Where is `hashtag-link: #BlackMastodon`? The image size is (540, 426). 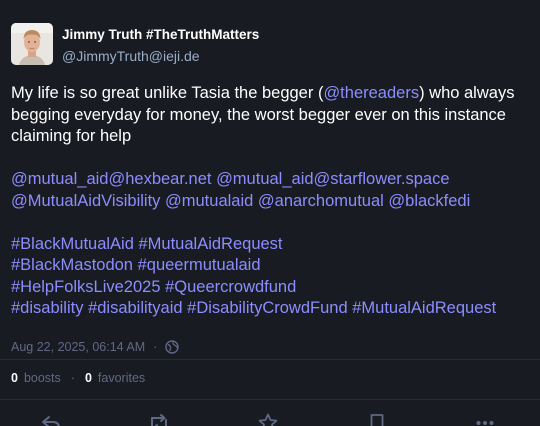 hashtag-link: #BlackMastodon is located at coordinates (72, 265).